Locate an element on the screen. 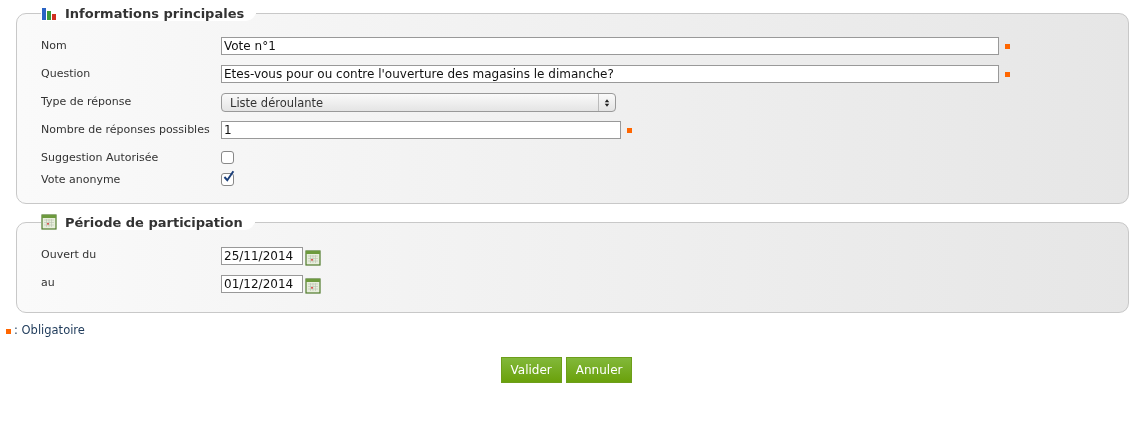  input-field: Vote n°1 is located at coordinates (610, 46).